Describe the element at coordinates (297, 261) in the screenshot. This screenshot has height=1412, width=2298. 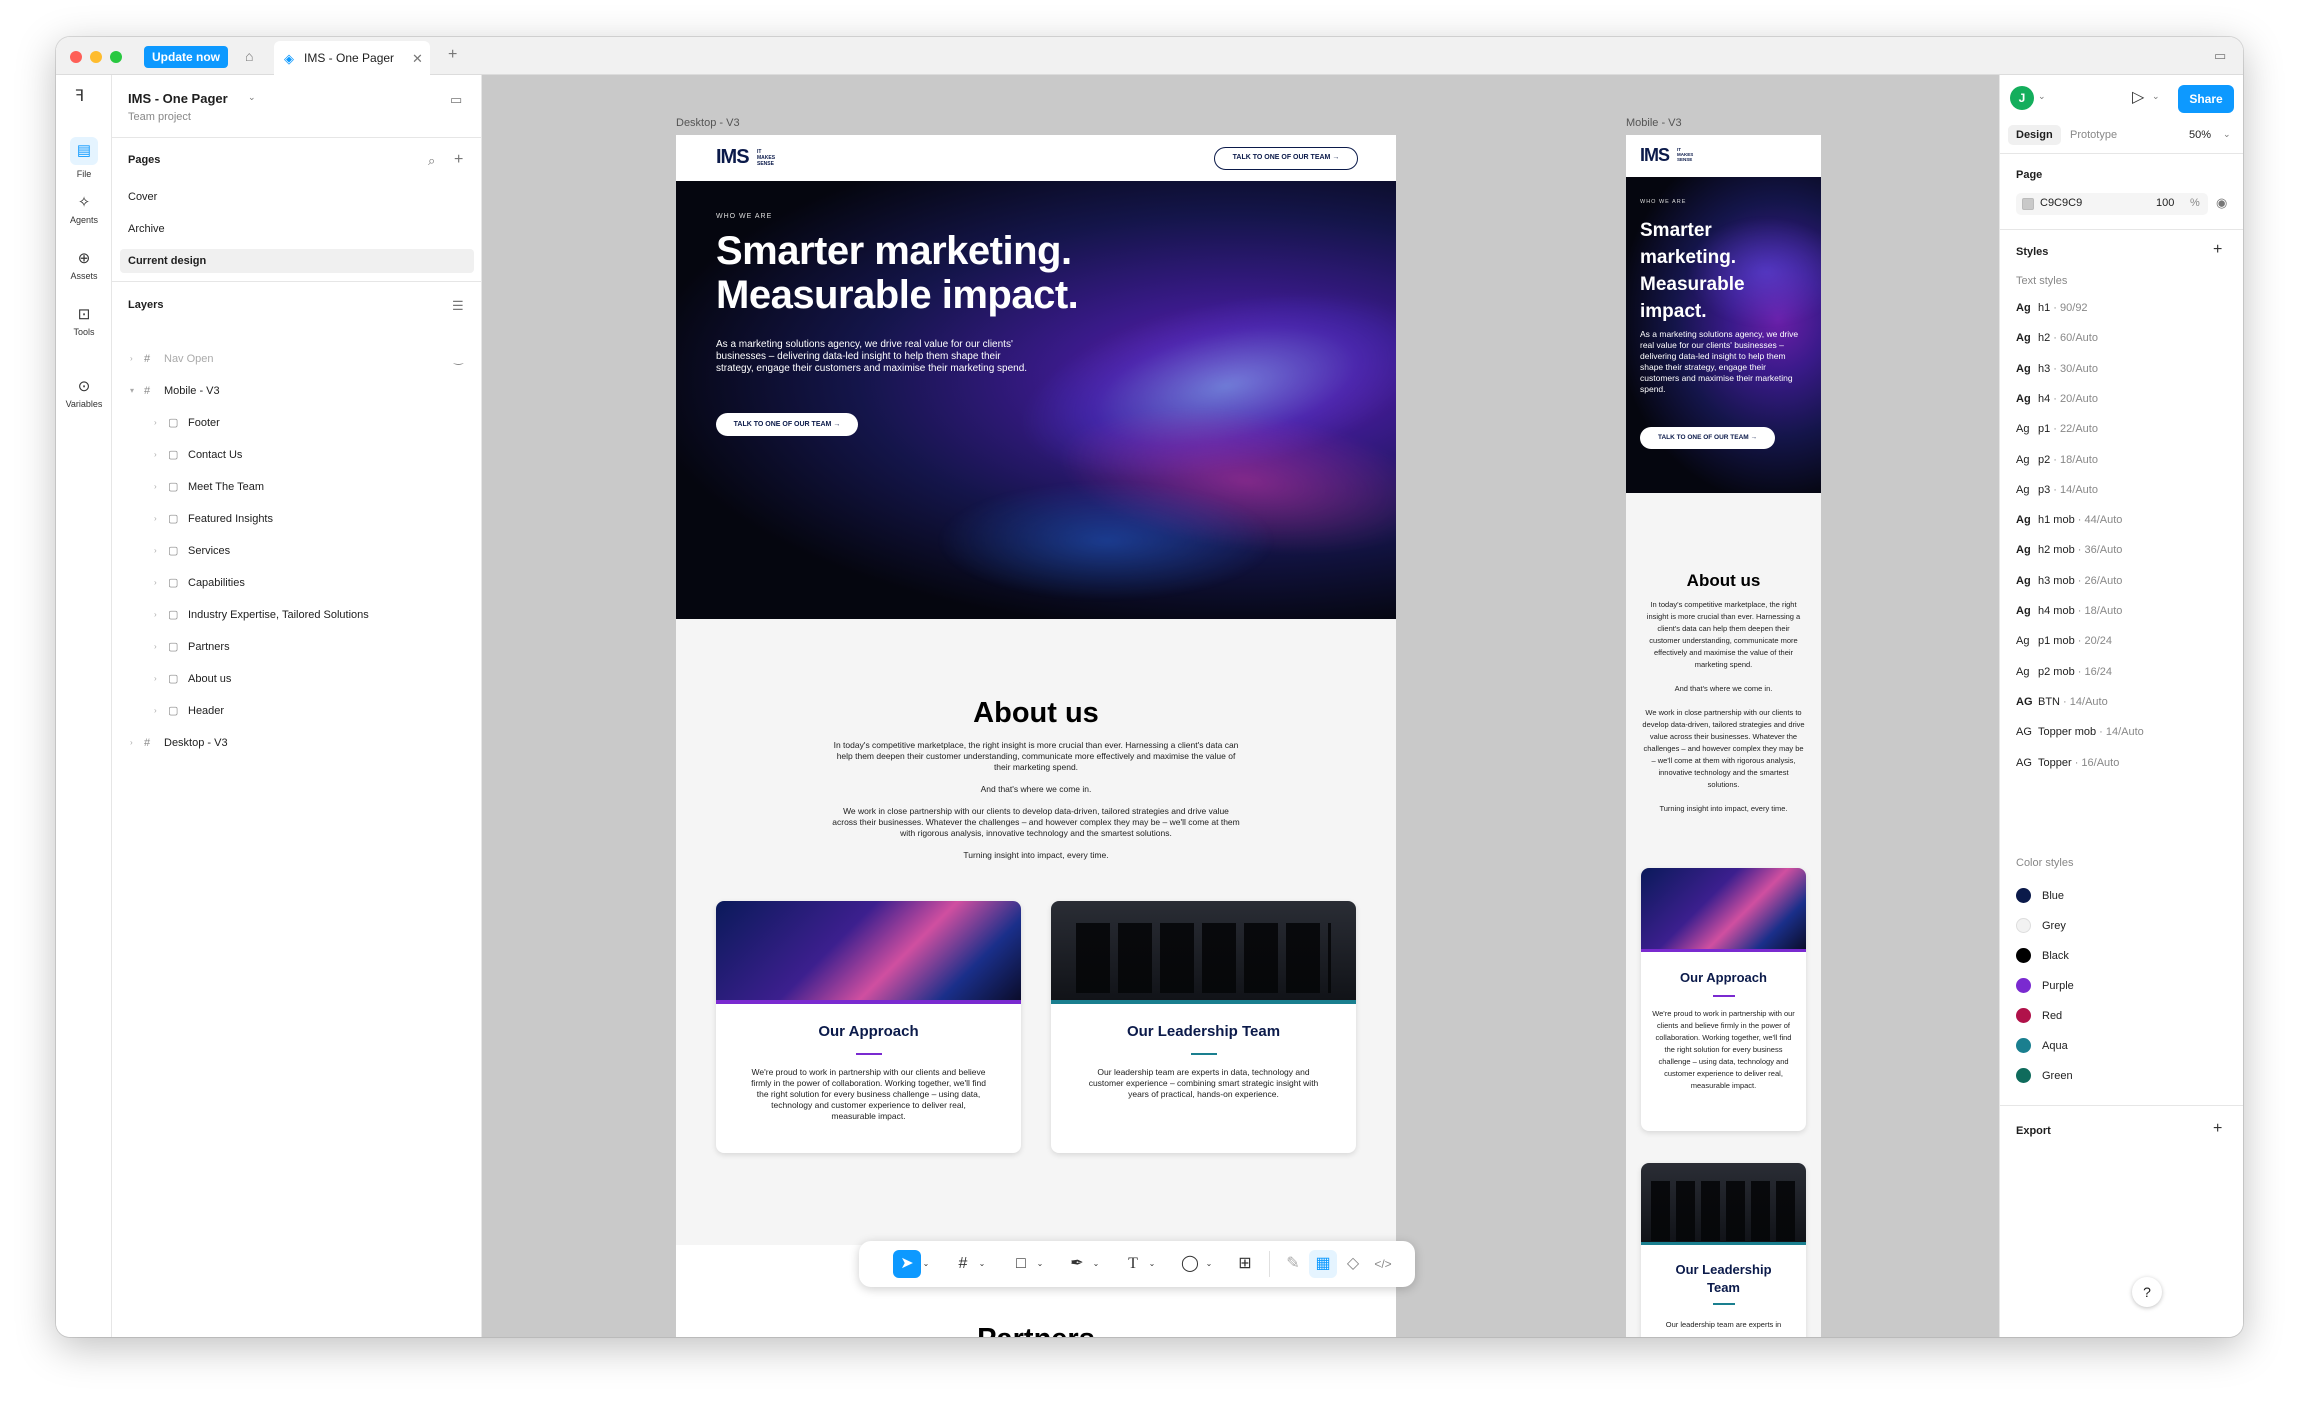
I see `page-item-current-design: Current design` at that location.